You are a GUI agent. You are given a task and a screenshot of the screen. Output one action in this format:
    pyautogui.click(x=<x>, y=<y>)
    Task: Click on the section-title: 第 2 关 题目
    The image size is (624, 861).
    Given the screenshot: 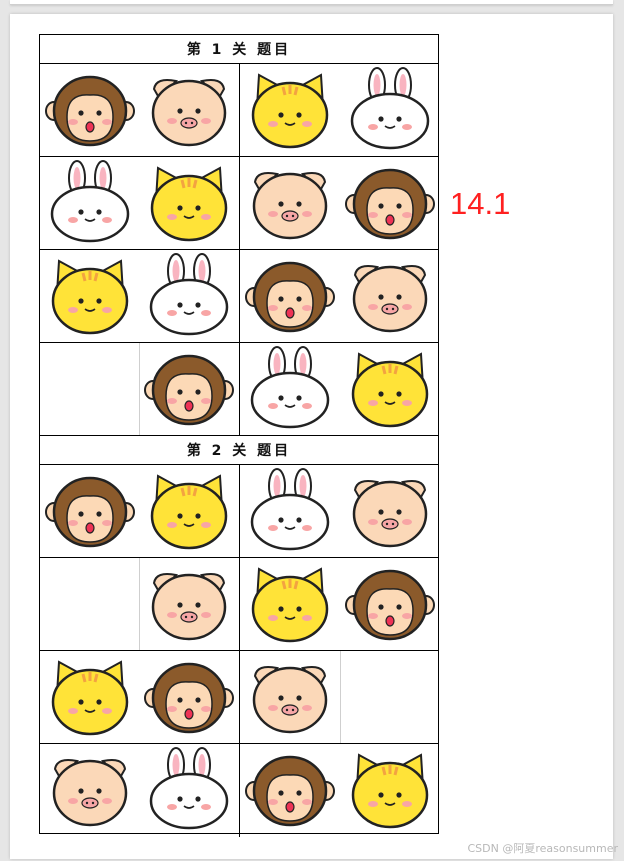 What is the action you would take?
    pyautogui.click(x=239, y=450)
    